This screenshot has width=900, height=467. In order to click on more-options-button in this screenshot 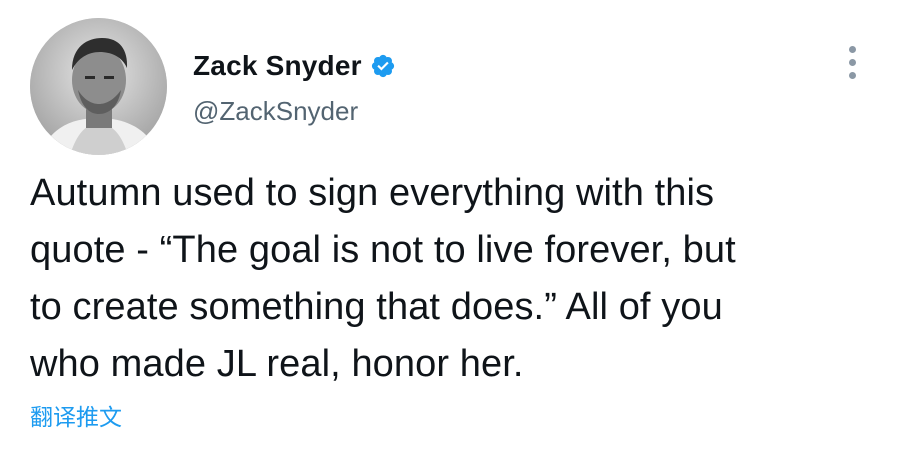, I will do `click(852, 62)`.